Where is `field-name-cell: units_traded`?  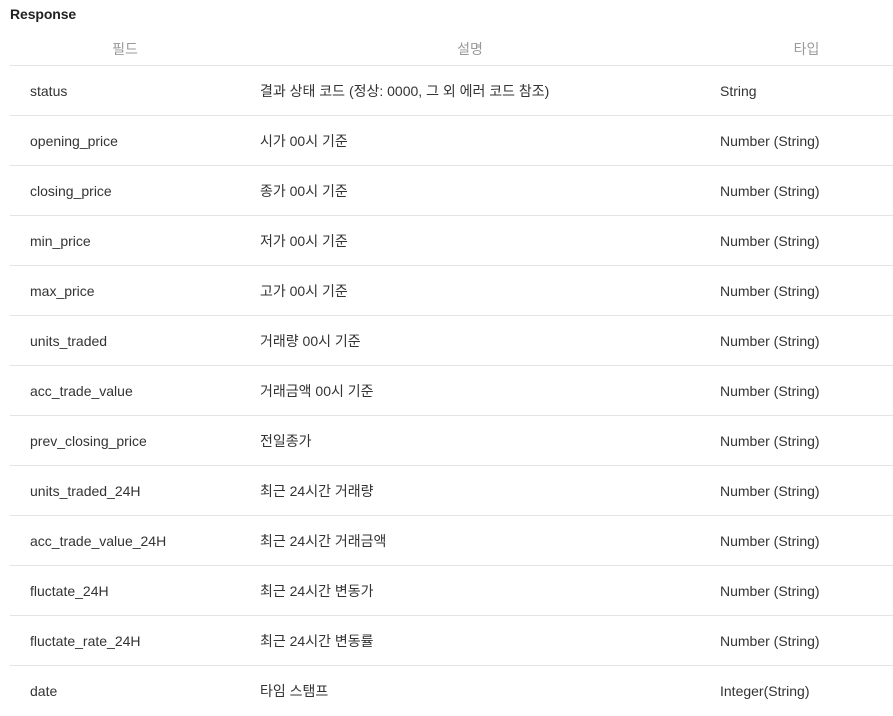
field-name-cell: units_traded is located at coordinates (69, 340).